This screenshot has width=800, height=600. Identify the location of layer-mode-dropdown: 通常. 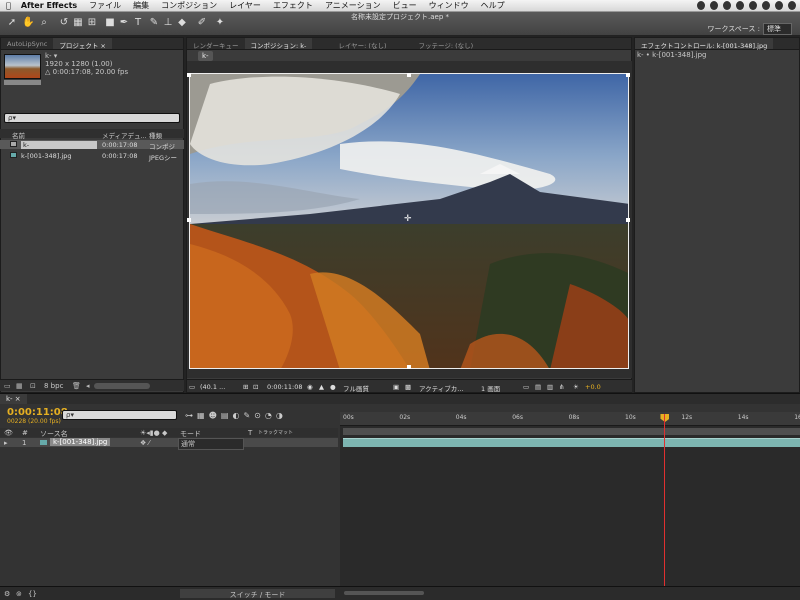
(211, 444).